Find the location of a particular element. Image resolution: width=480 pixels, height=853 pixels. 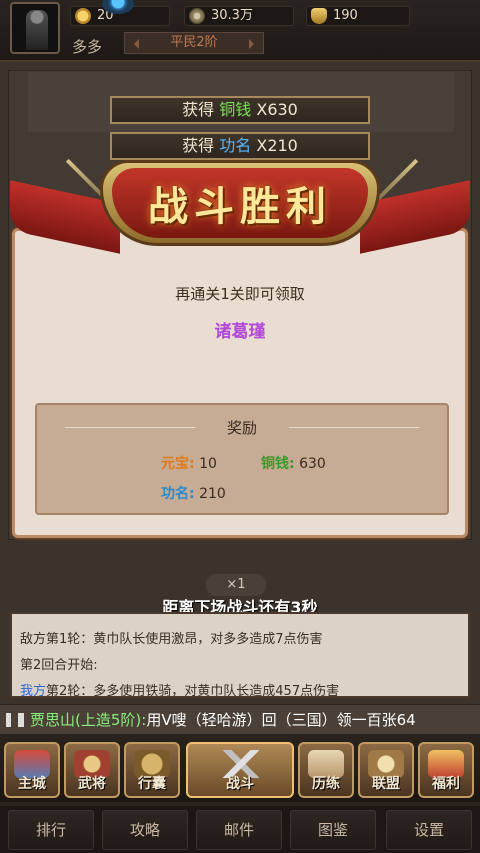

reward-item-copper: 铜钱: 630 is located at coordinates (293, 463).